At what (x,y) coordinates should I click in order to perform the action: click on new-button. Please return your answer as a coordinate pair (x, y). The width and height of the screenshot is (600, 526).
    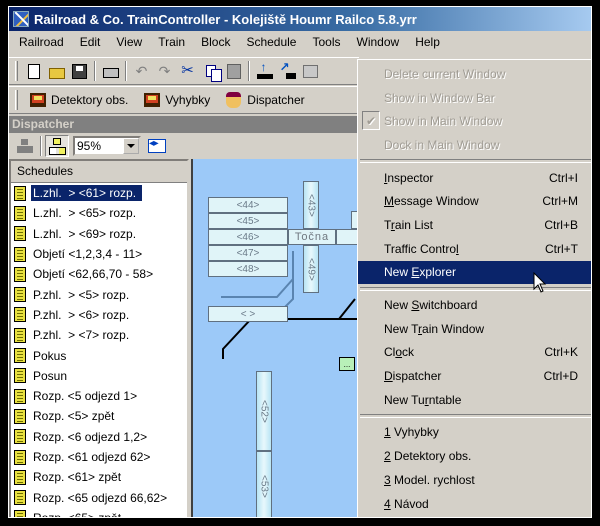
    Looking at the image, I should click on (33, 71).